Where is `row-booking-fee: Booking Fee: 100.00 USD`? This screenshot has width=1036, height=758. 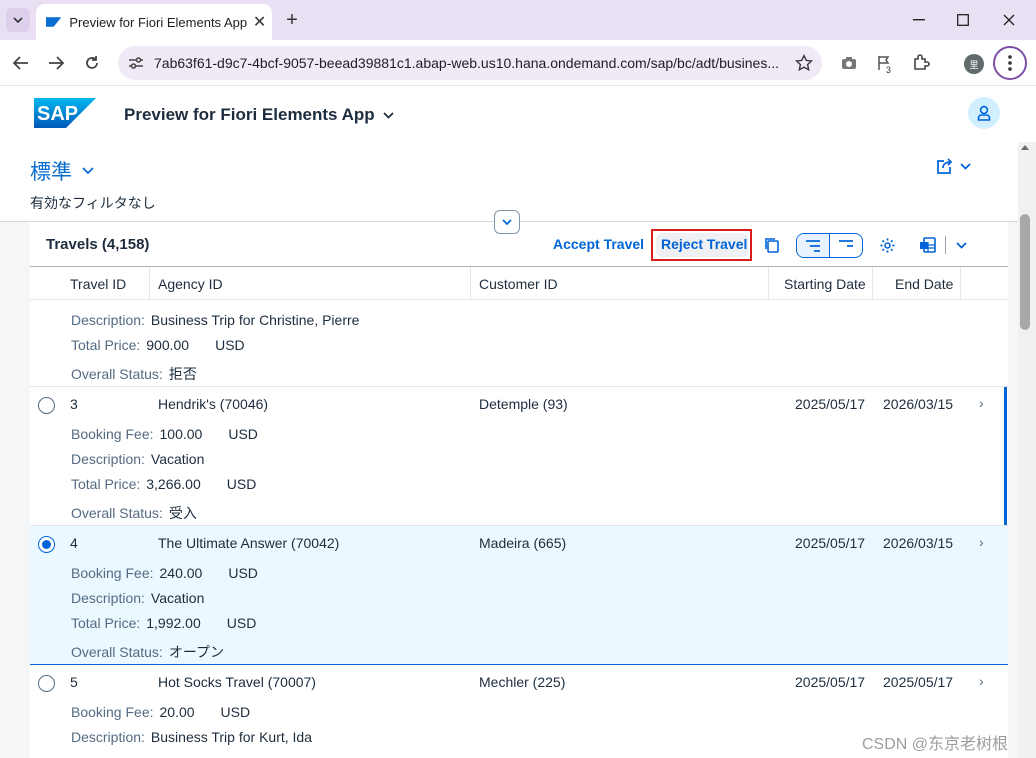 row-booking-fee: Booking Fee: 100.00 USD is located at coordinates (164, 434).